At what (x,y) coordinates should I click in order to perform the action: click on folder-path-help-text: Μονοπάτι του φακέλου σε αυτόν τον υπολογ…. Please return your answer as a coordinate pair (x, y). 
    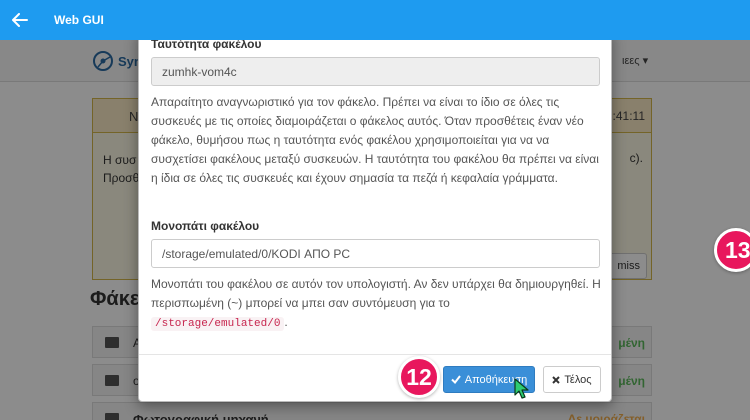
    Looking at the image, I should click on (376, 293).